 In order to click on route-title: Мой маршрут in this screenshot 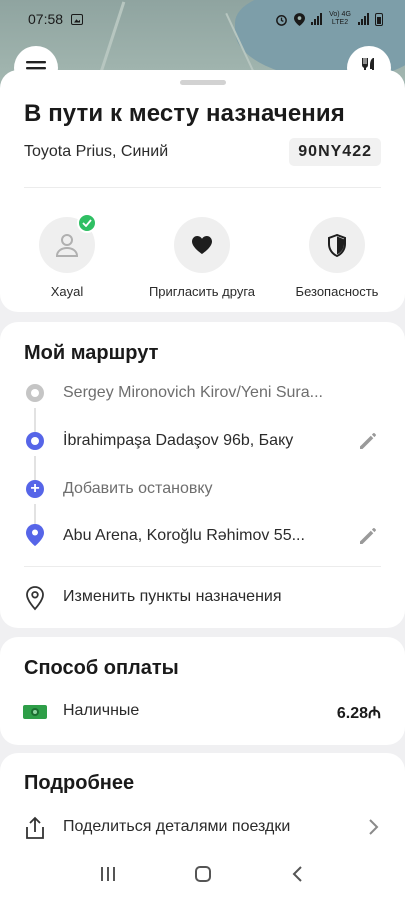, I will do `click(91, 353)`.